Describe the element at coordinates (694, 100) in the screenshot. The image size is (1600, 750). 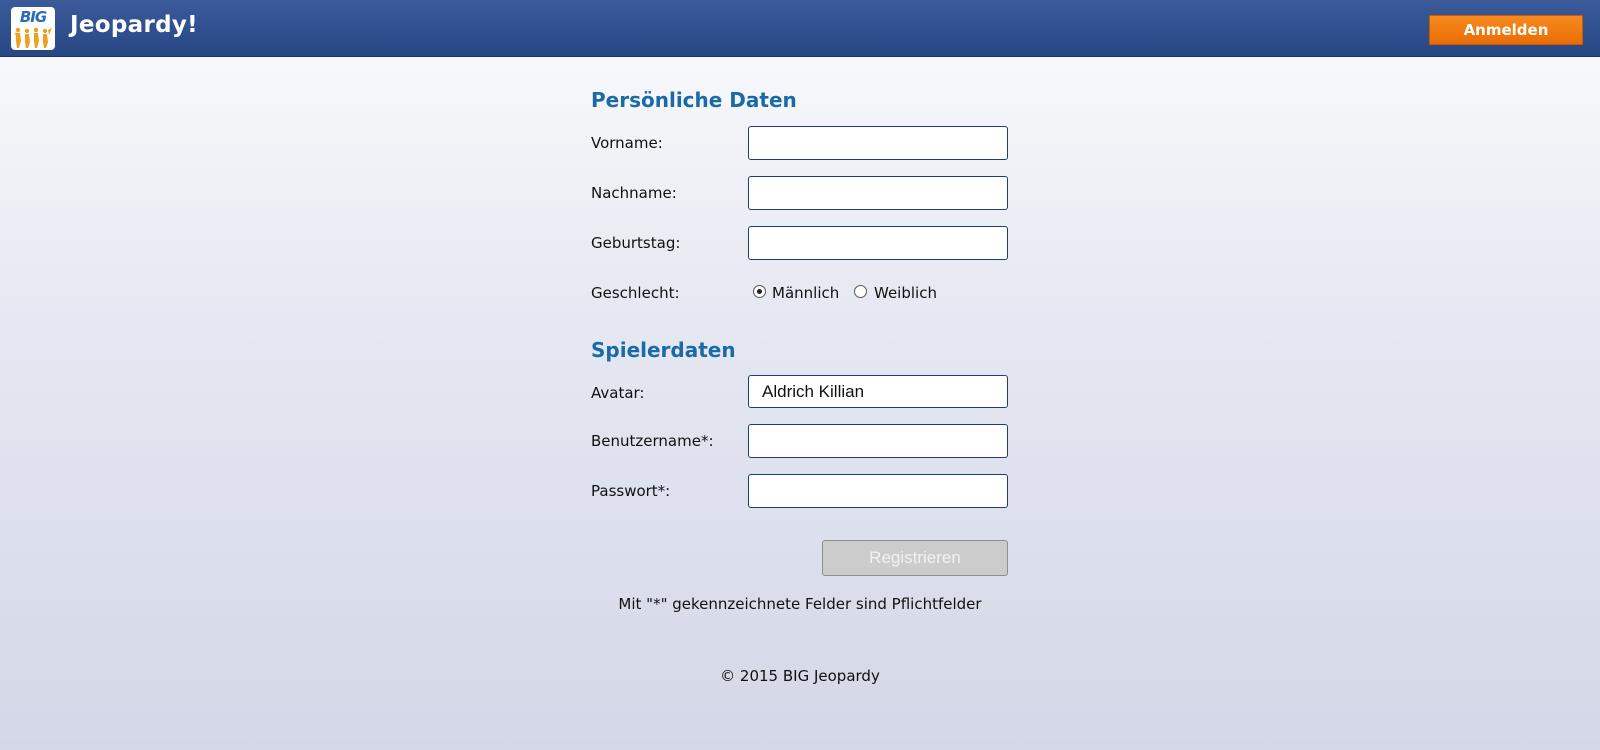
I see `section-title-personal: Persönliche Daten` at that location.